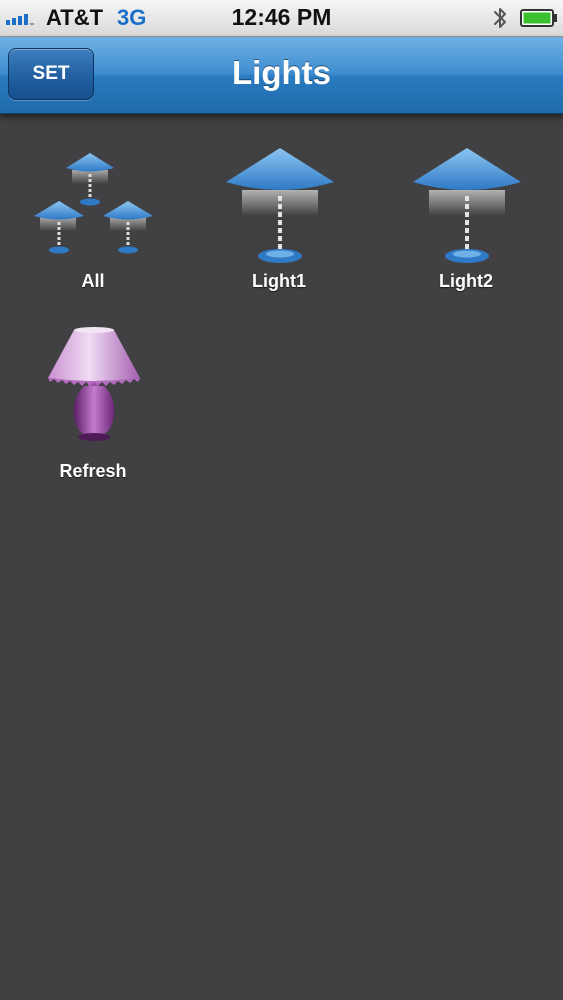 The image size is (563, 1000). I want to click on status-time: 12:46 PM, so click(281, 17).